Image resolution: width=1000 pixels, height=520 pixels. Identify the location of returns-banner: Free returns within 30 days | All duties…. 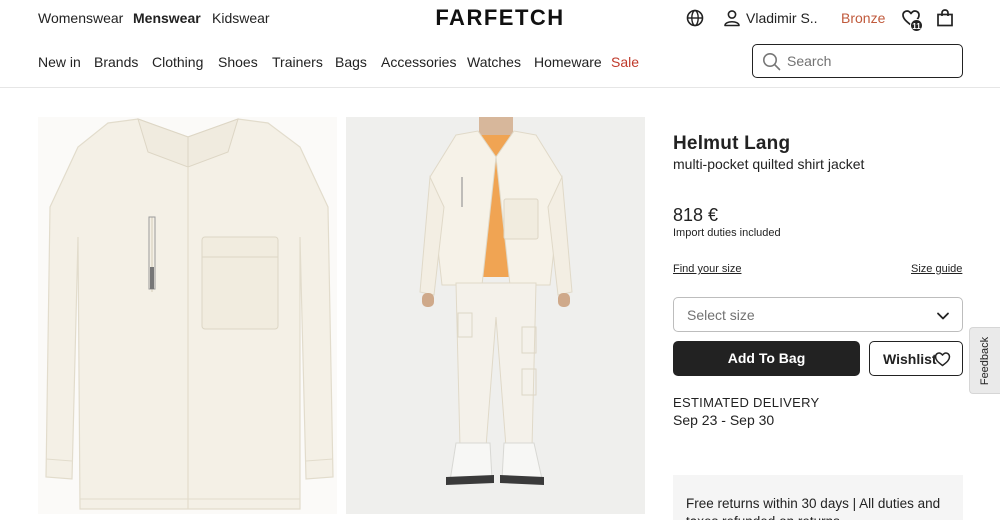
(818, 497).